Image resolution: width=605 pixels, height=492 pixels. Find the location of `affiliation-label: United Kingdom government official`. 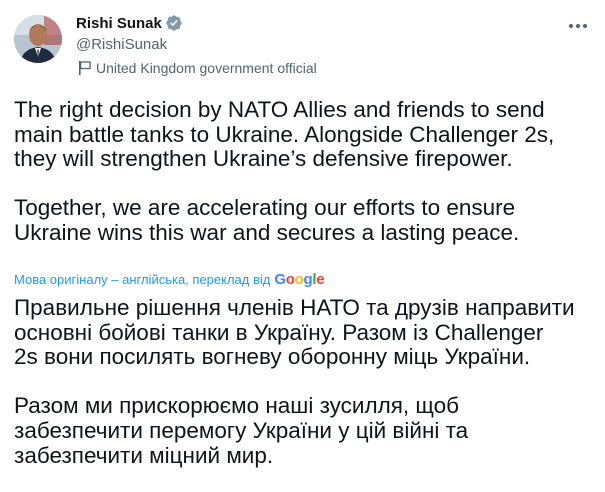

affiliation-label: United Kingdom government official is located at coordinates (196, 68).